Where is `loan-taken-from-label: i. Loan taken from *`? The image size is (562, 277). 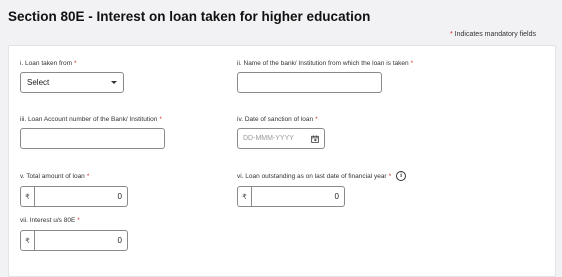 loan-taken-from-label: i. Loan taken from * is located at coordinates (48, 63).